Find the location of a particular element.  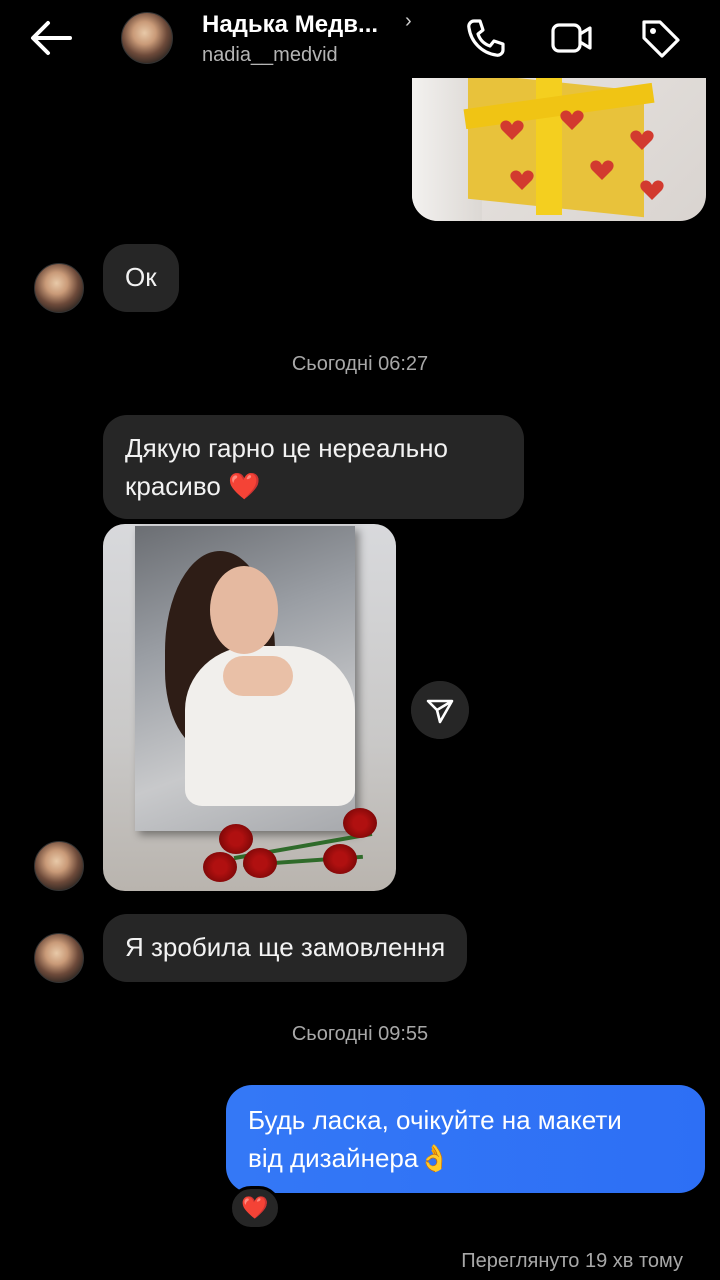

video-camera-icon is located at coordinates (571, 38).